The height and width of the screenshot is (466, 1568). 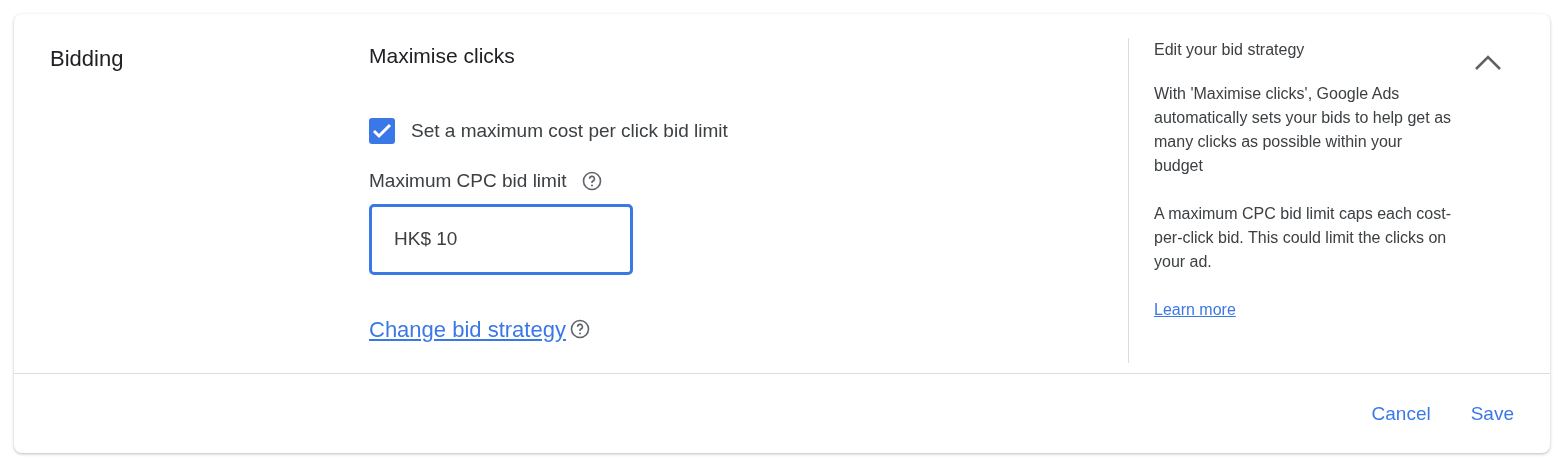 I want to click on bid-limit-field: HK$ 10, so click(x=501, y=239).